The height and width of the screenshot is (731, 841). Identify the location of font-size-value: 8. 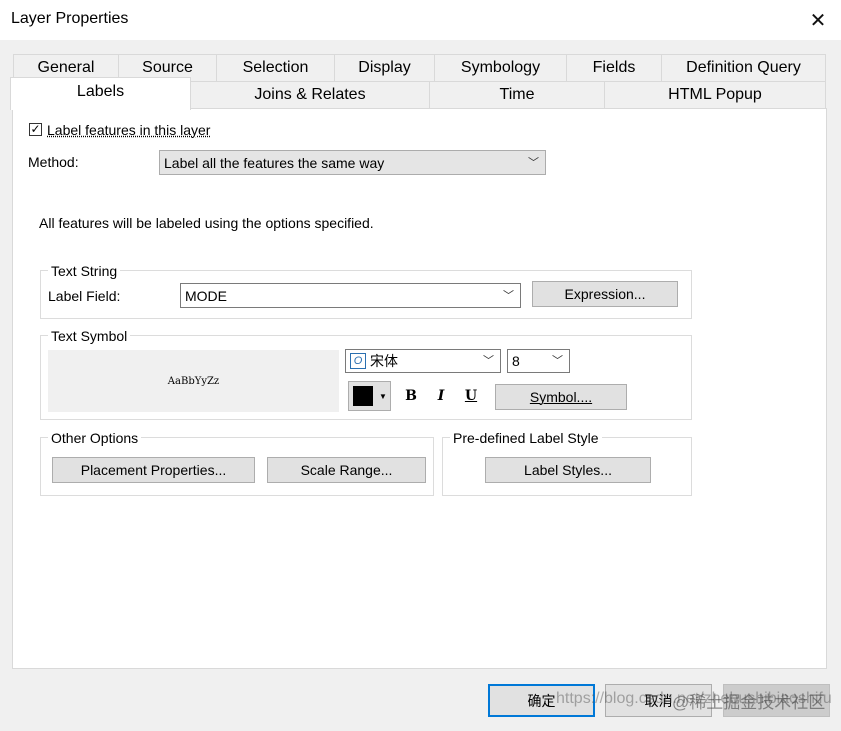
(516, 361).